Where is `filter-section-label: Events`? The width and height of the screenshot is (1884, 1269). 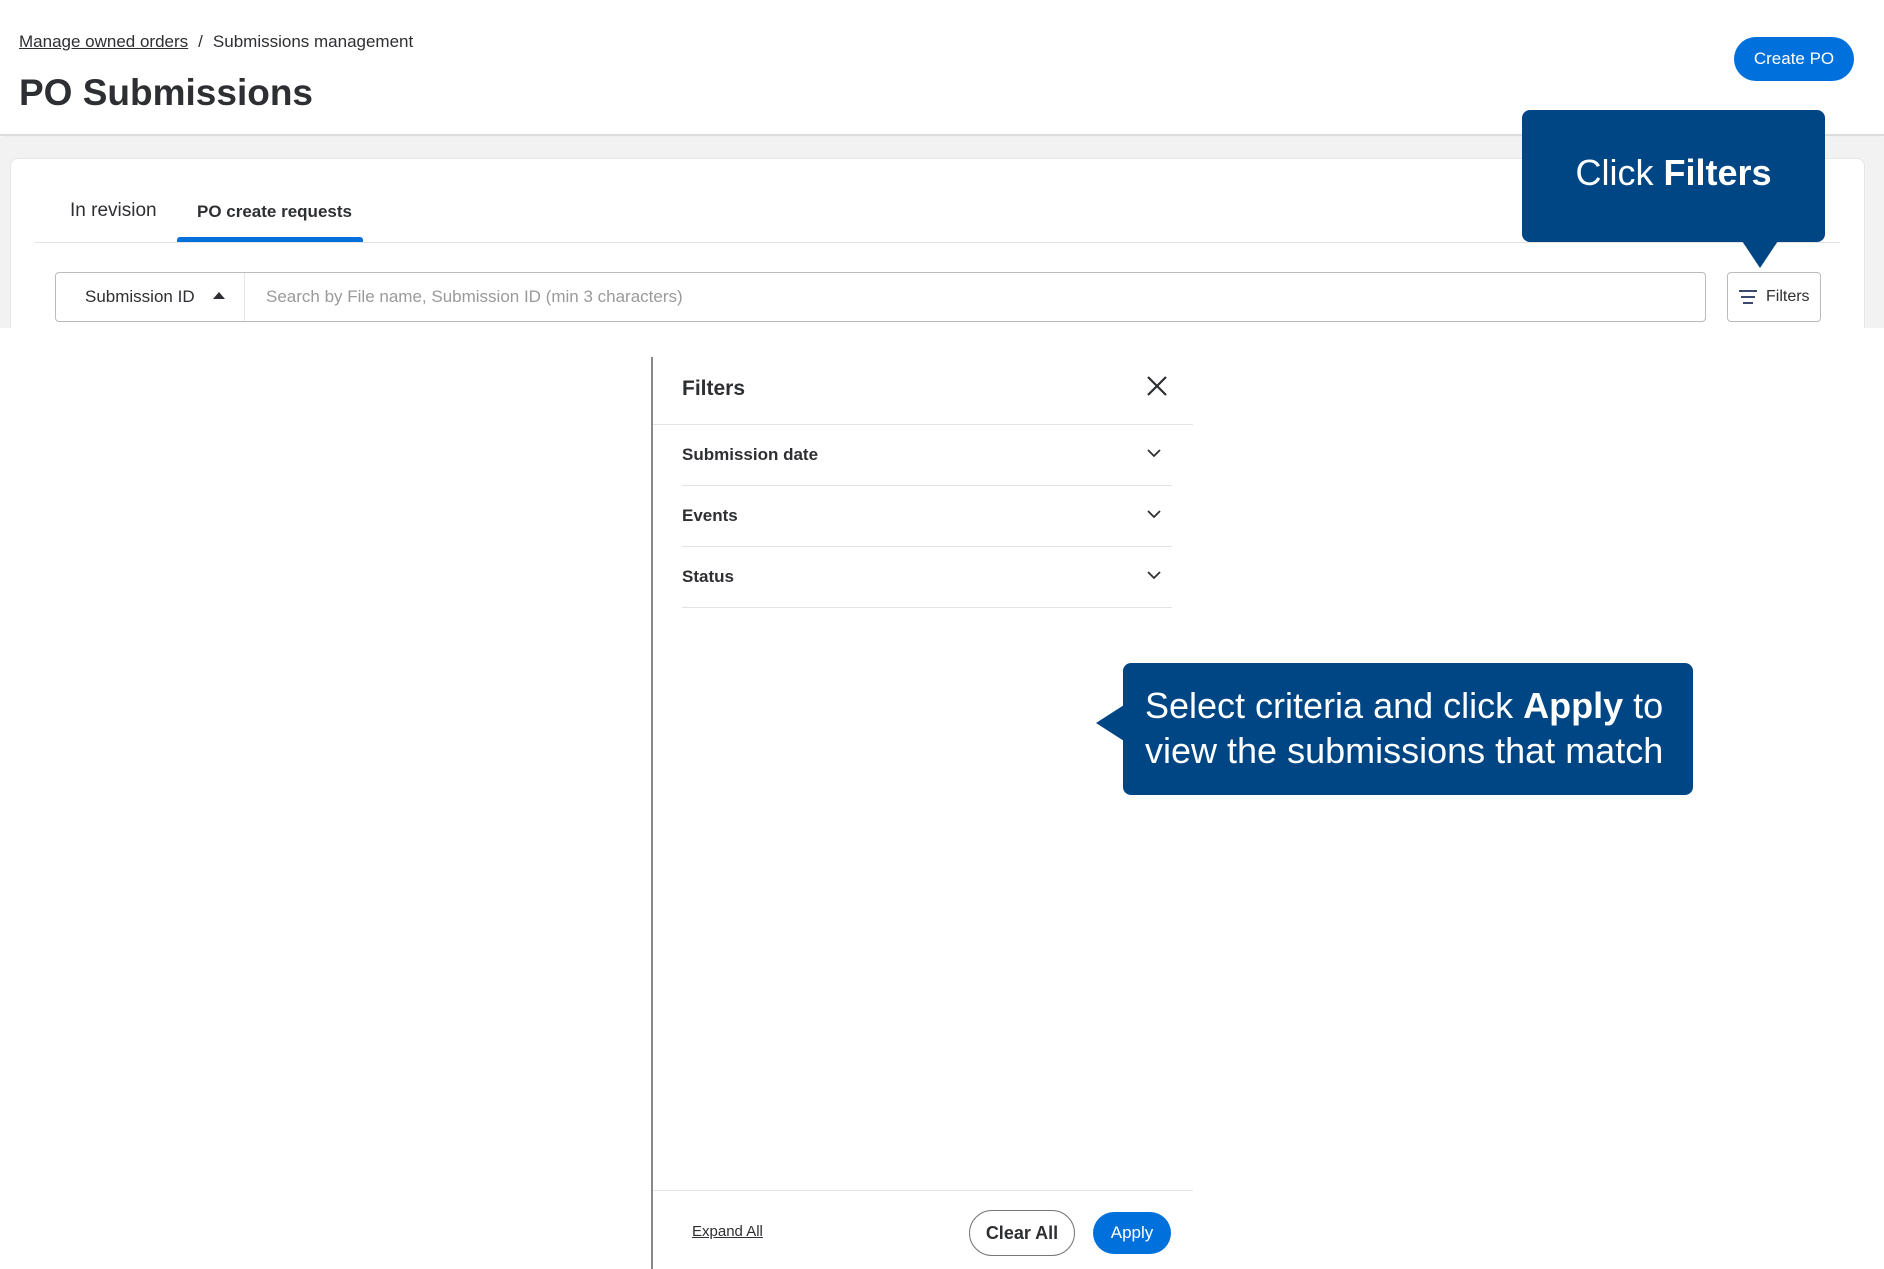
filter-section-label: Events is located at coordinates (710, 515).